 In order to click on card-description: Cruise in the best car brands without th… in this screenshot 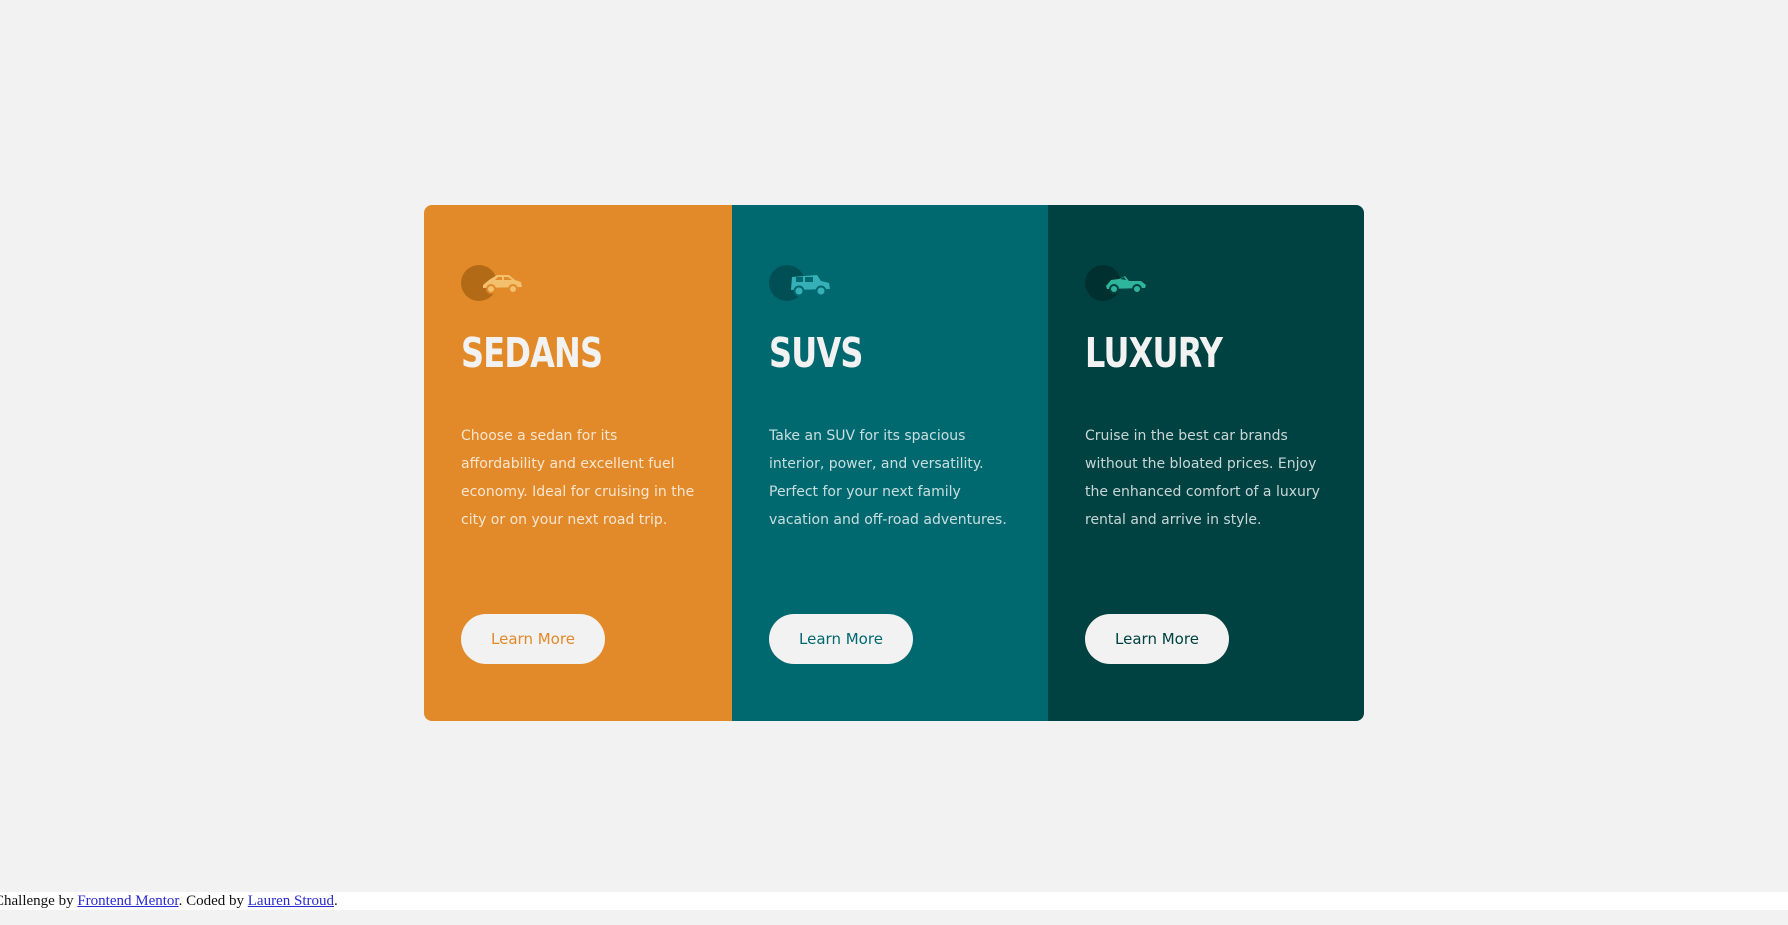, I will do `click(1202, 478)`.